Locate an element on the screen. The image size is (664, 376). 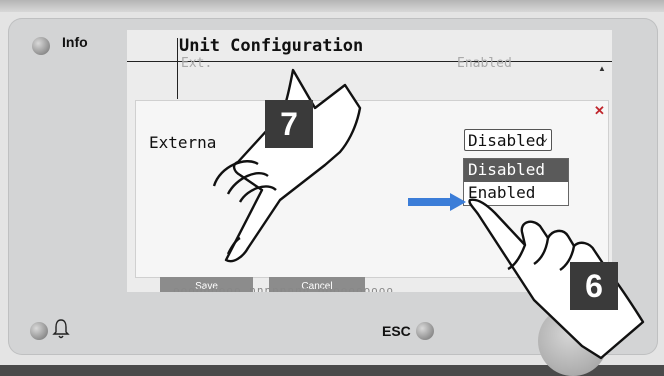
step-badge-7: 7 is located at coordinates (289, 124).